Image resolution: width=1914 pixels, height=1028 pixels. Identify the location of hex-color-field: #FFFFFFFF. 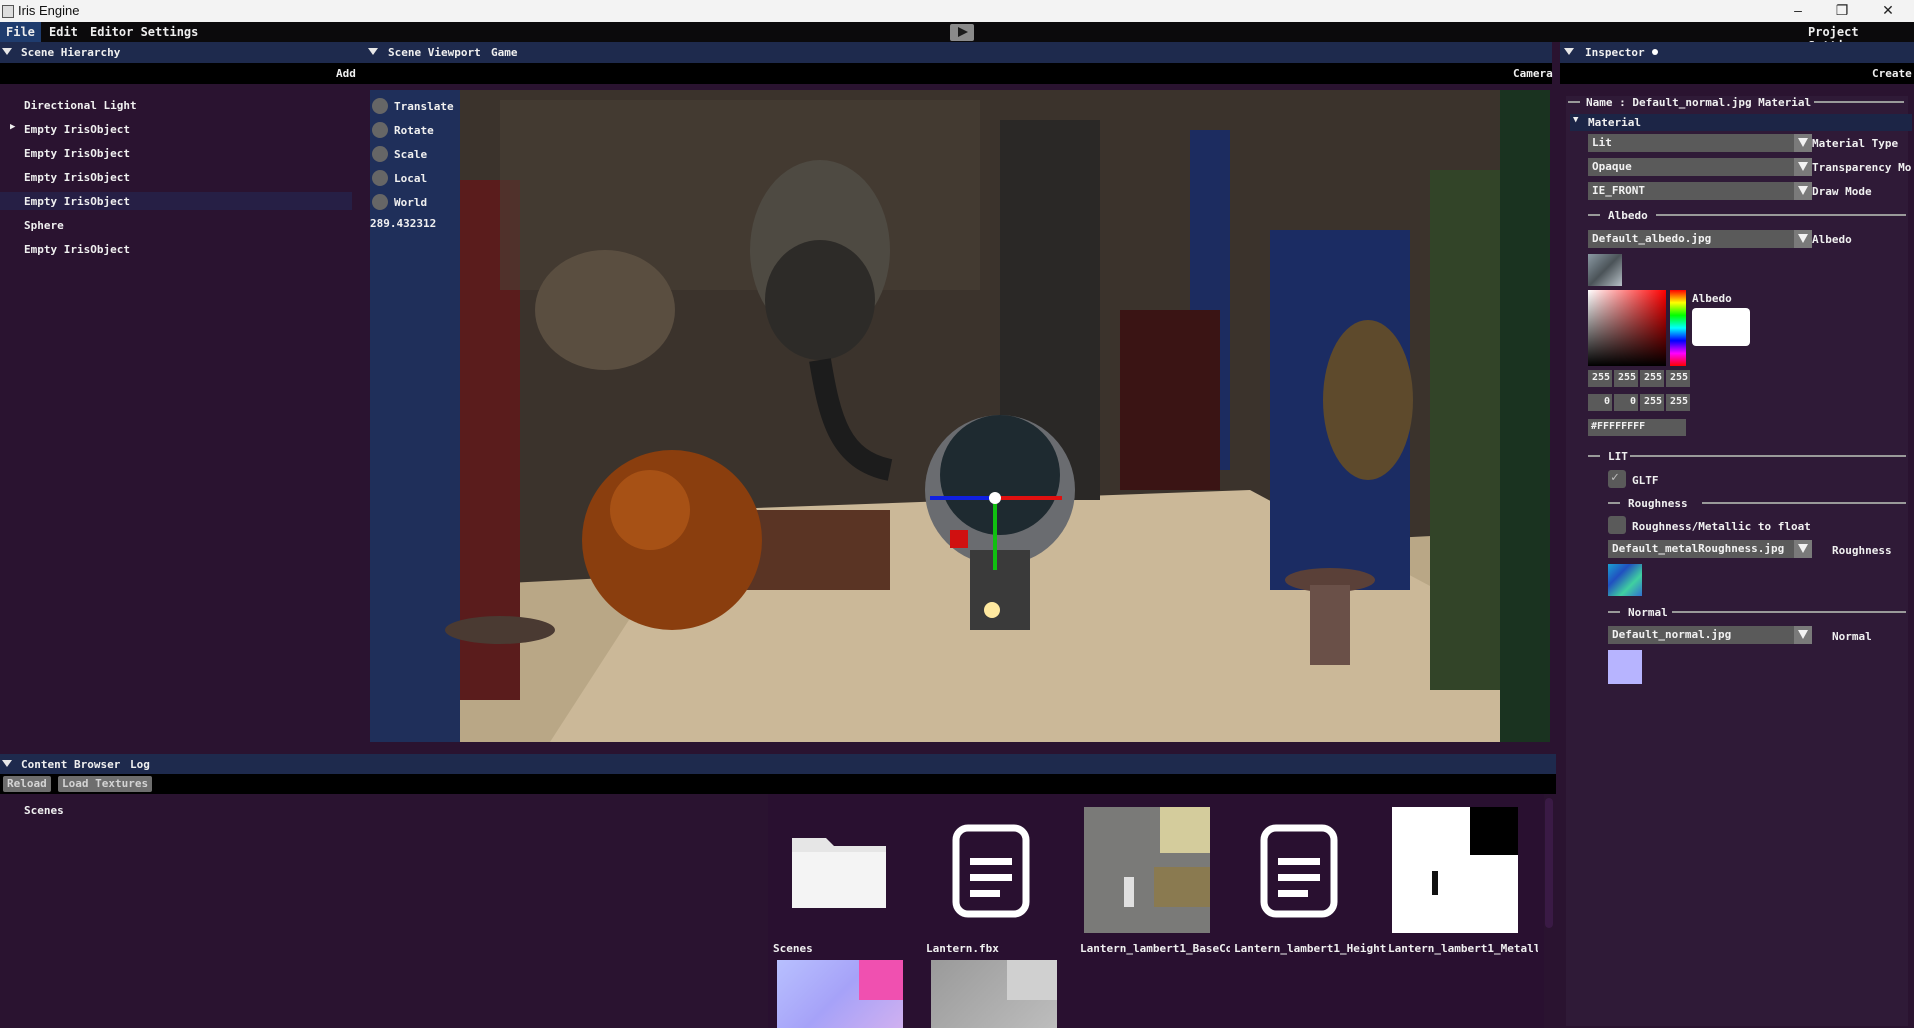
(1637, 427).